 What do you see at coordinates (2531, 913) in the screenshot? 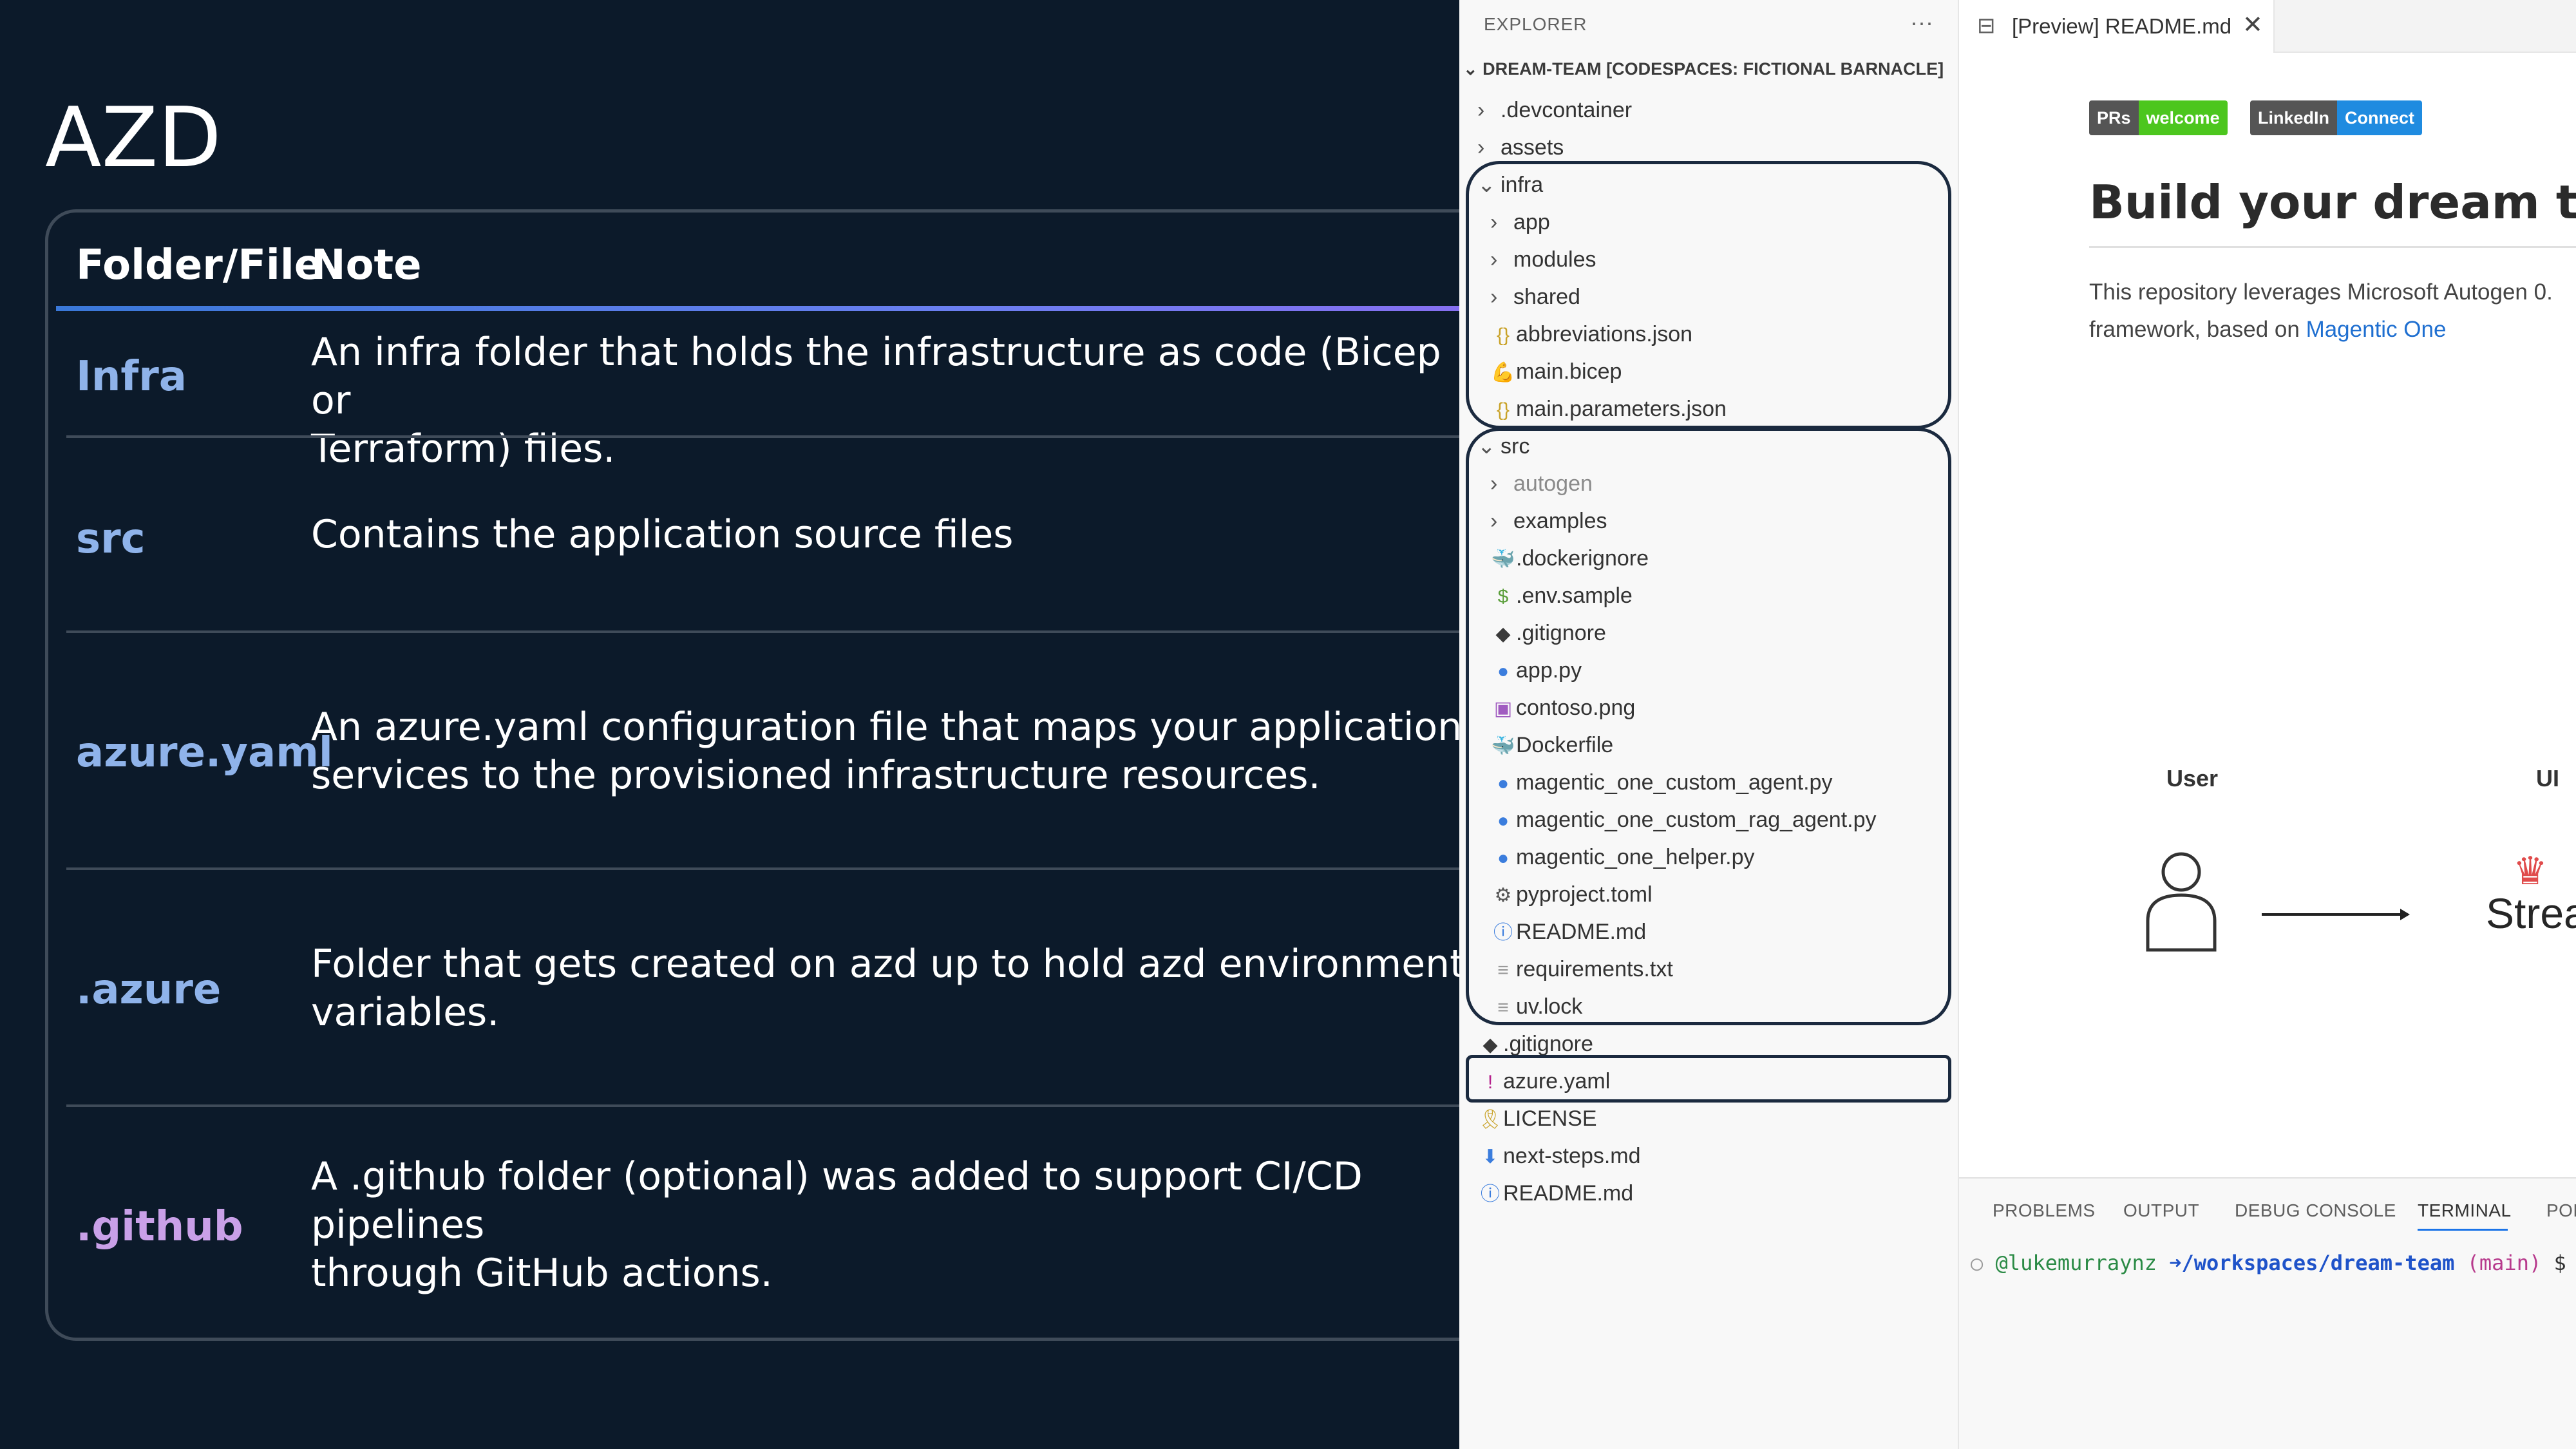
I see `diagram-ui-text: Stream` at bounding box center [2531, 913].